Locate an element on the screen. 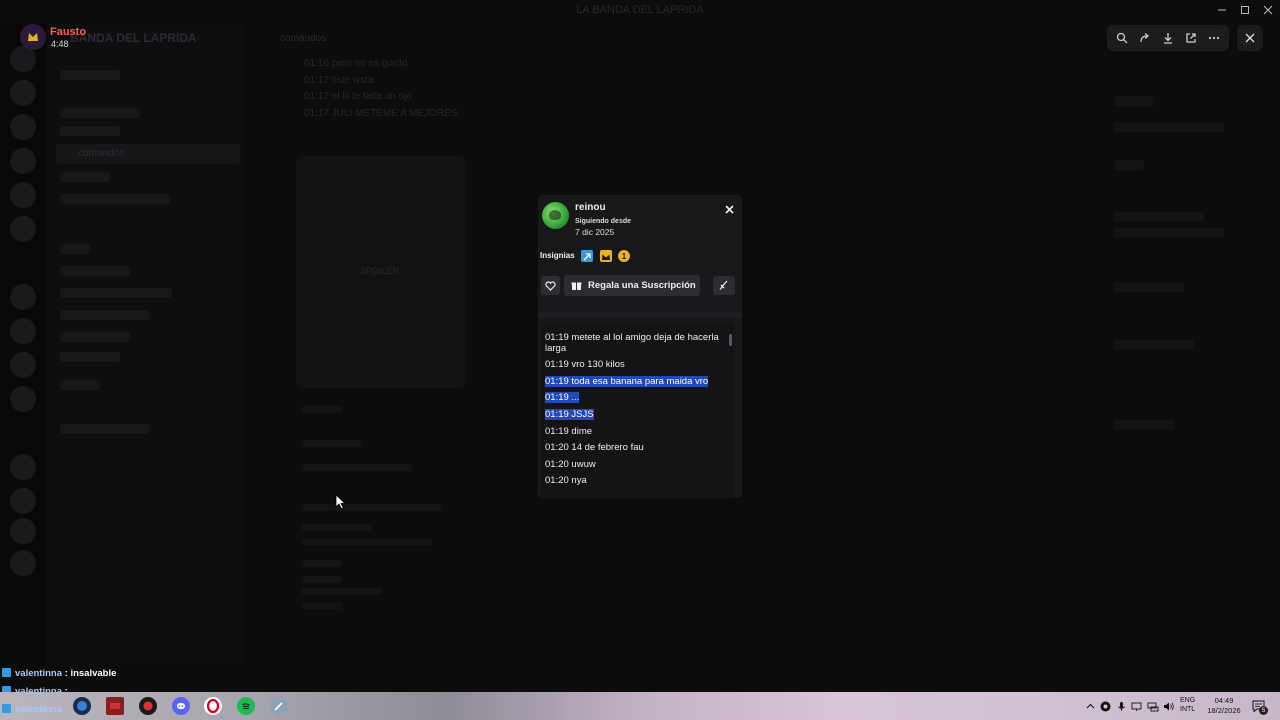 The image size is (1280, 720). background-message: 01:17 JULI METEME A MEJORES is located at coordinates (381, 113).